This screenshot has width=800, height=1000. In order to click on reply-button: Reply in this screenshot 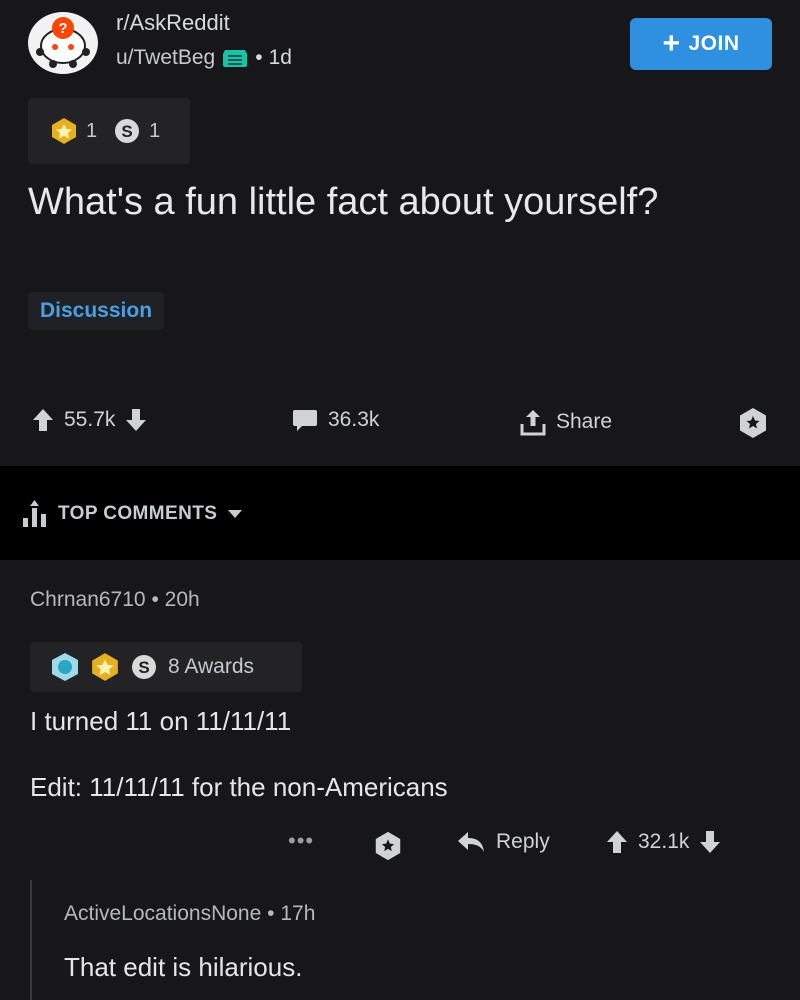, I will do `click(503, 842)`.